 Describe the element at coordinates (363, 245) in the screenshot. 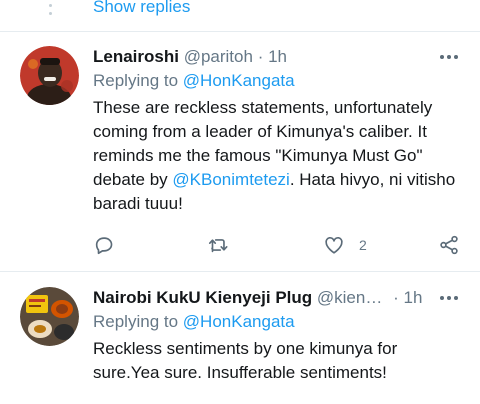

I see `like-count: 2` at that location.